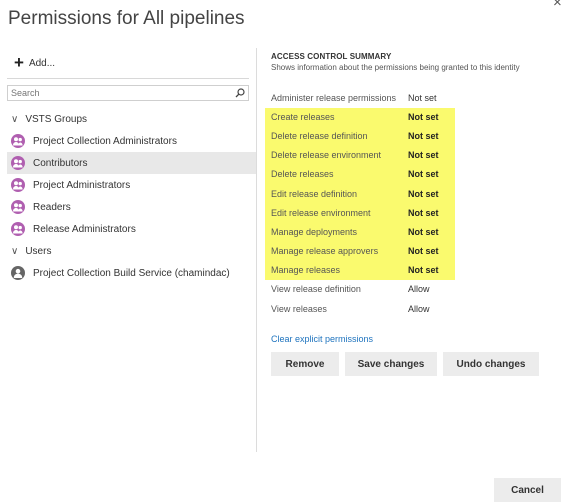 The height and width of the screenshot is (504, 576). Describe the element at coordinates (319, 135) in the screenshot. I see `permission-name: Delete release definition` at that location.